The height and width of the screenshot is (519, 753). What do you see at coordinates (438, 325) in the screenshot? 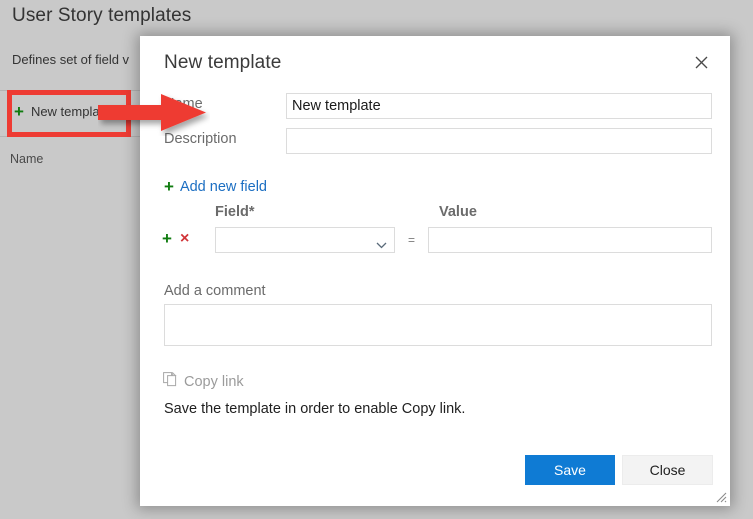
I see `comment-textarea` at bounding box center [438, 325].